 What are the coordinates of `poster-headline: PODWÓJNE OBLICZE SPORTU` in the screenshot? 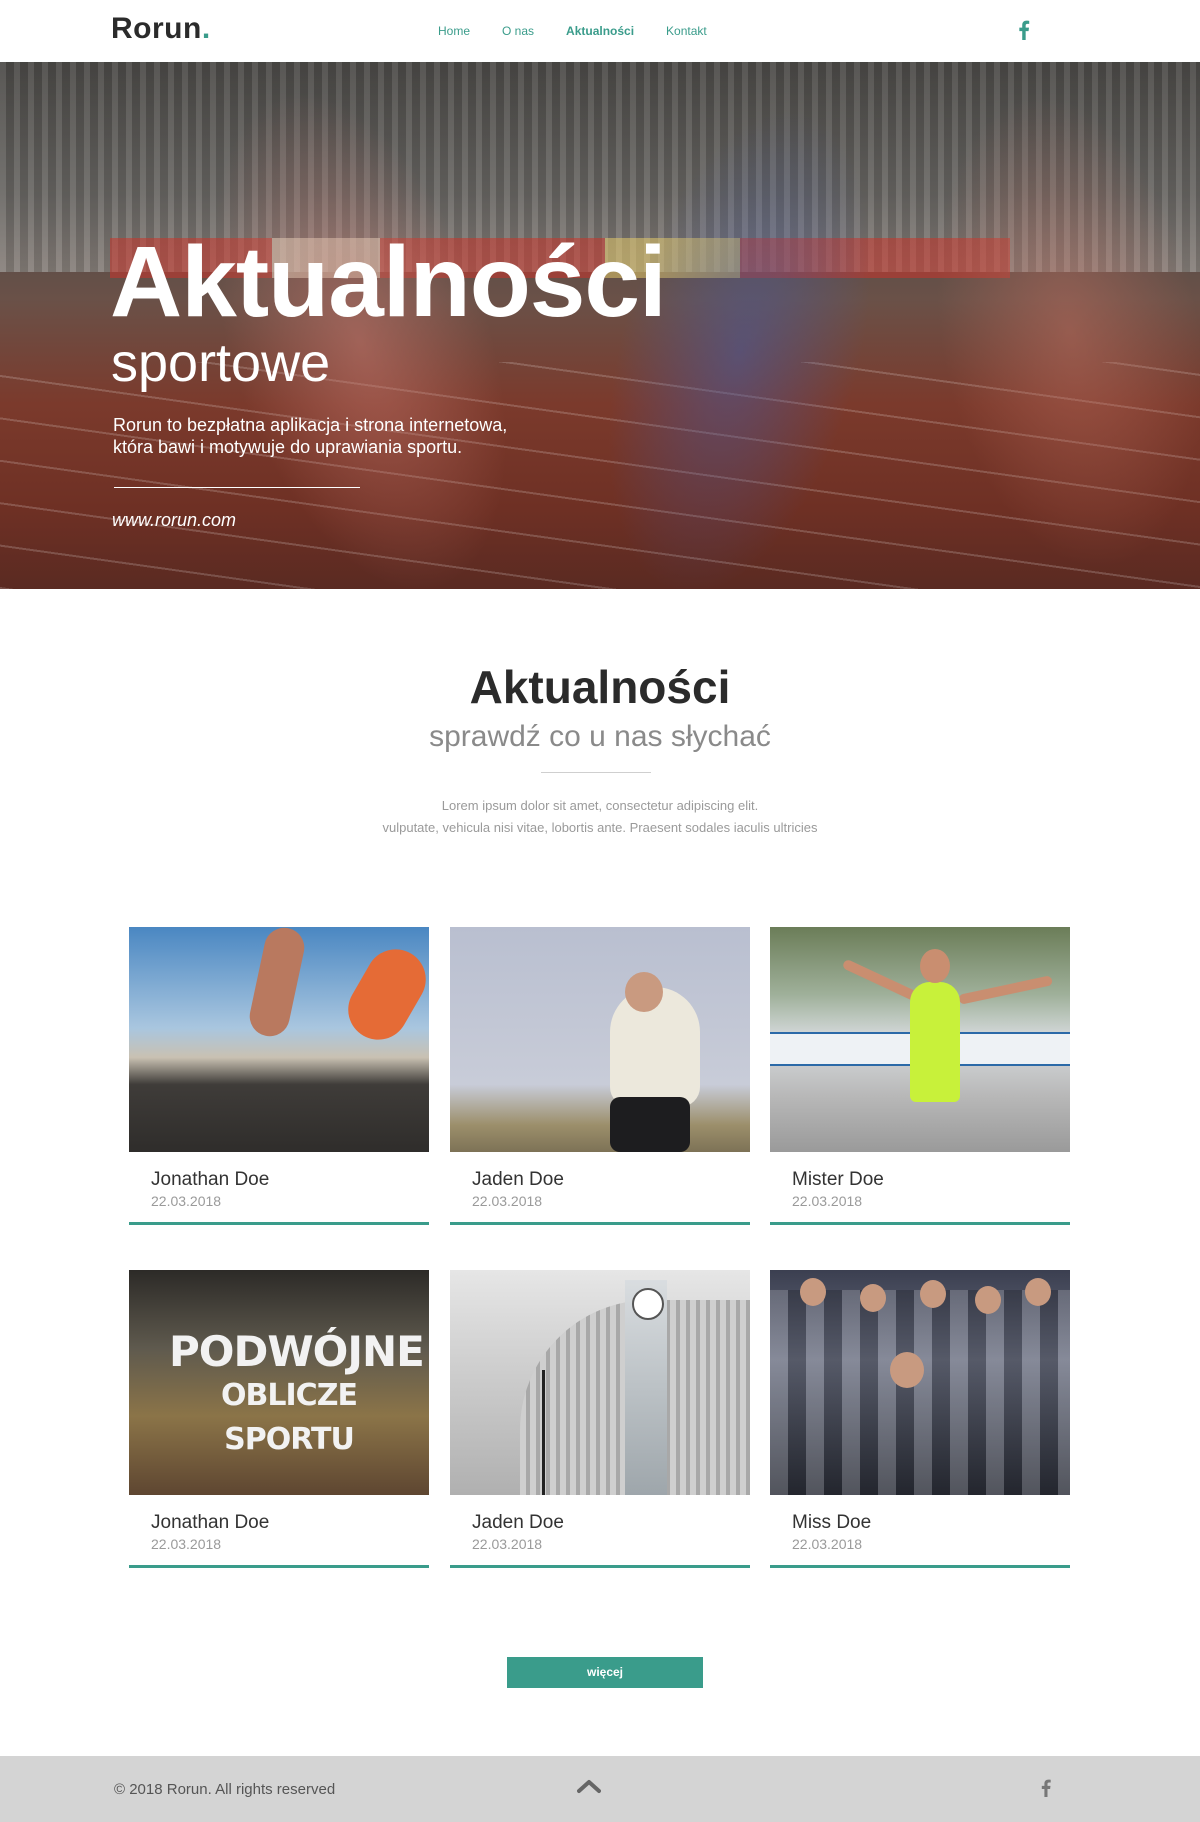 It's located at (297, 1396).